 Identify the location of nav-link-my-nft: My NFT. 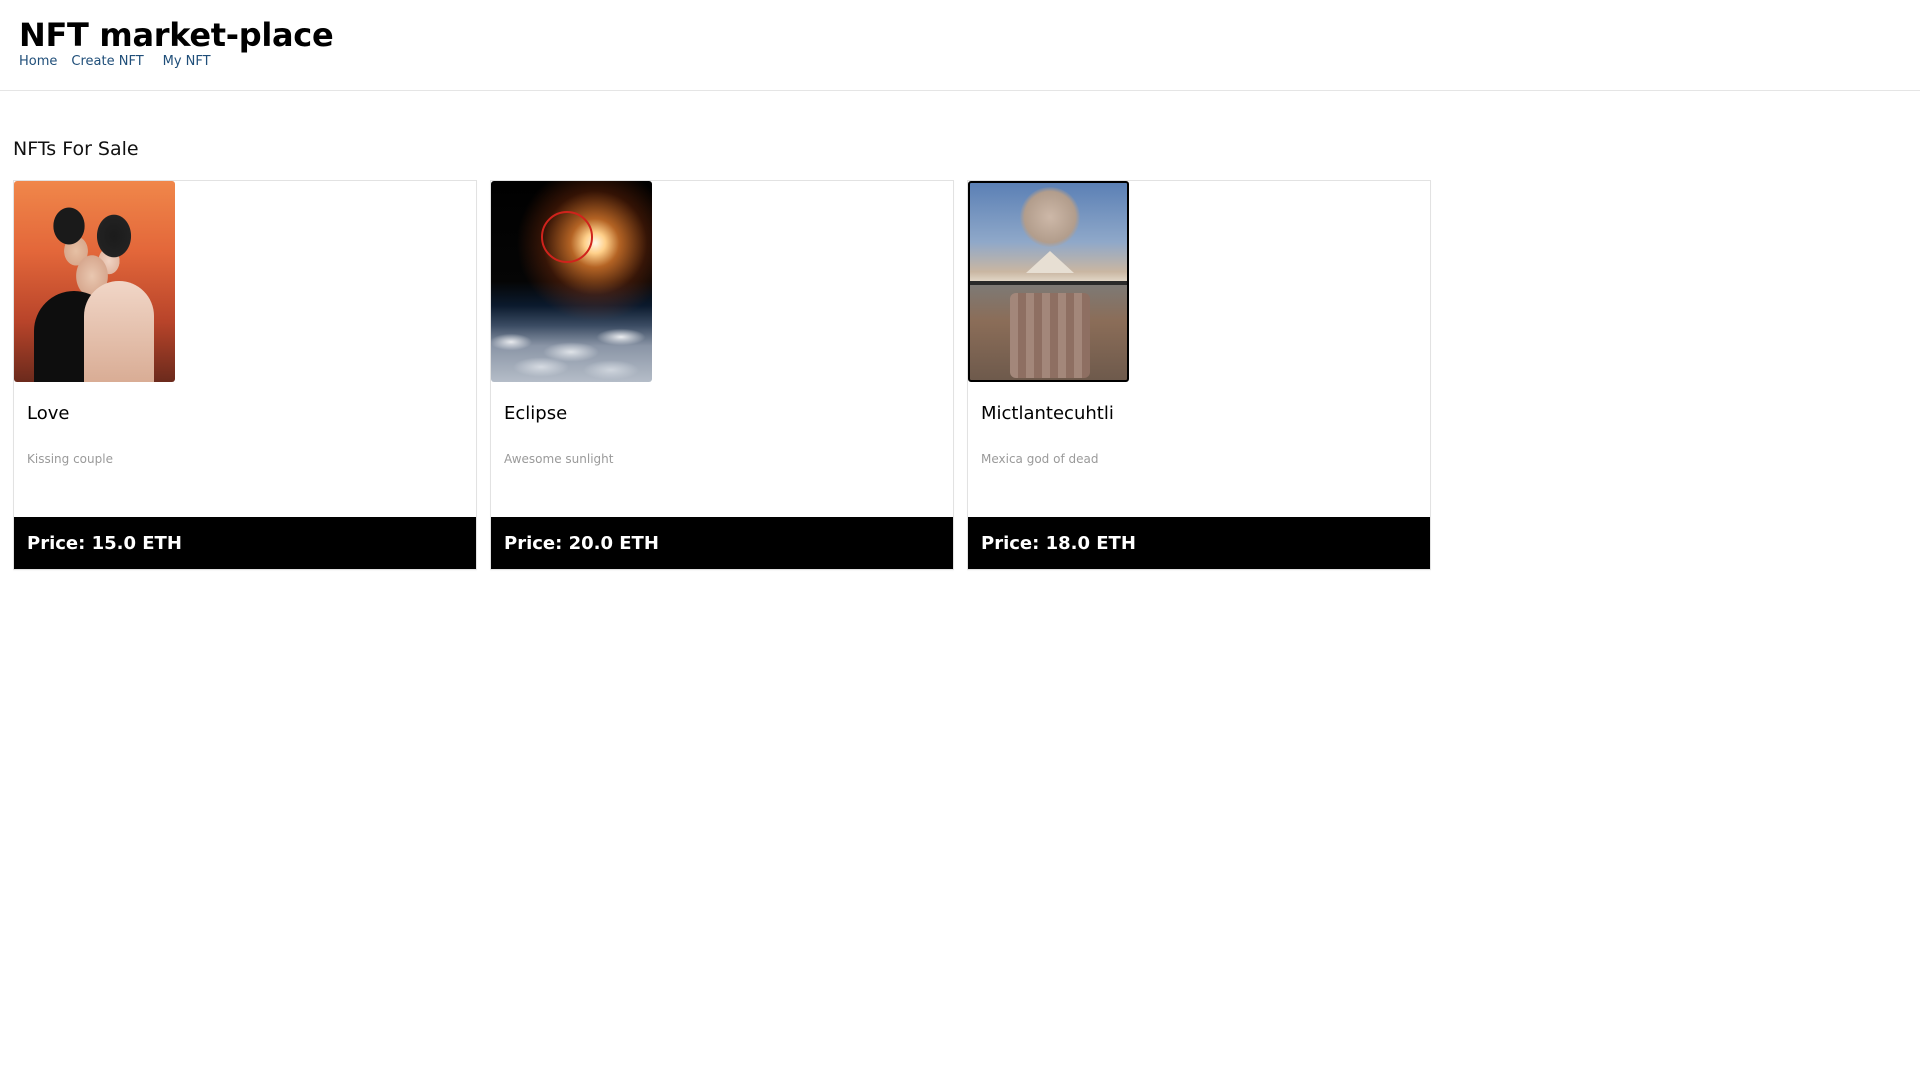
(187, 61).